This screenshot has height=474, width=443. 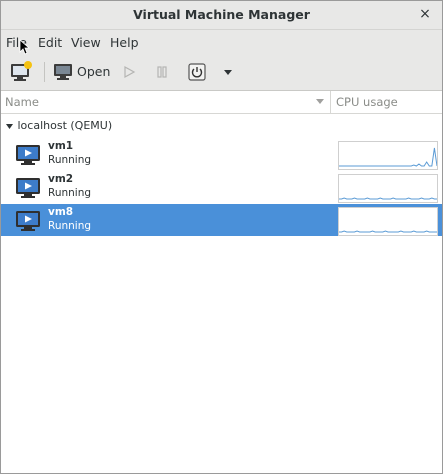 I want to click on vm-row: vm8 Running, so click(x=221, y=220).